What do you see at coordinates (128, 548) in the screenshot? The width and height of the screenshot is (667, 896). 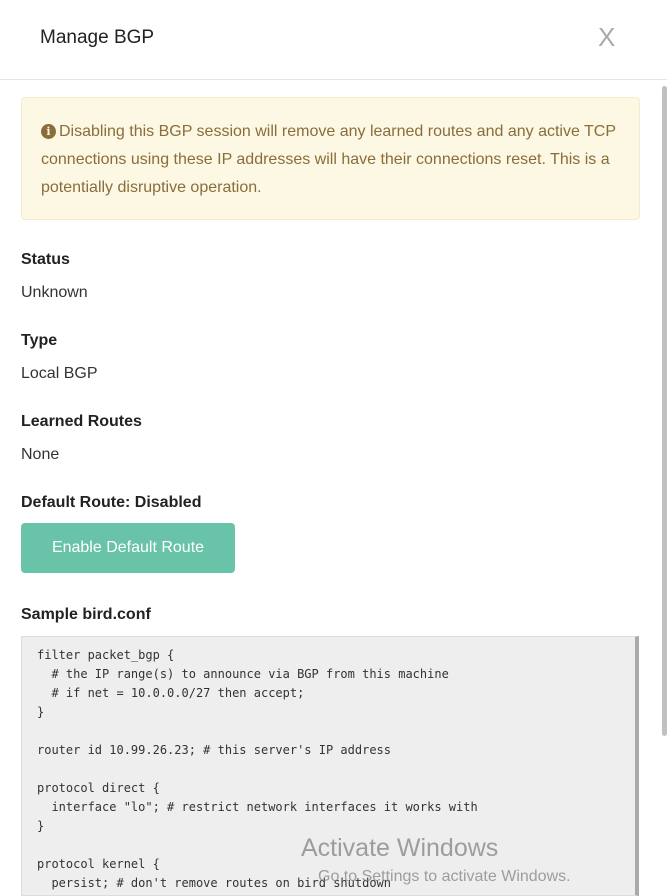 I see `enable-default-route-button: Enable Default Route` at bounding box center [128, 548].